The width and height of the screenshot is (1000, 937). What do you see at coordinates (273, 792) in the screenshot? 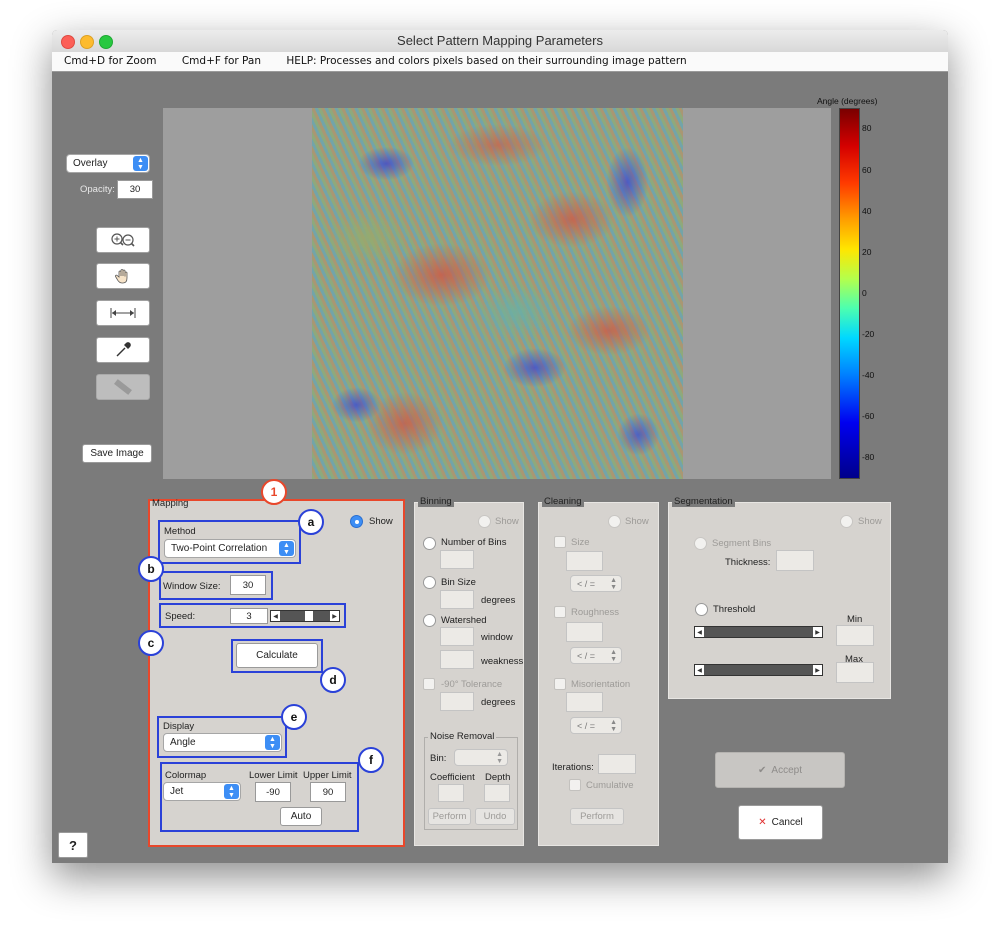
I see `lower-limit-input: -90` at bounding box center [273, 792].